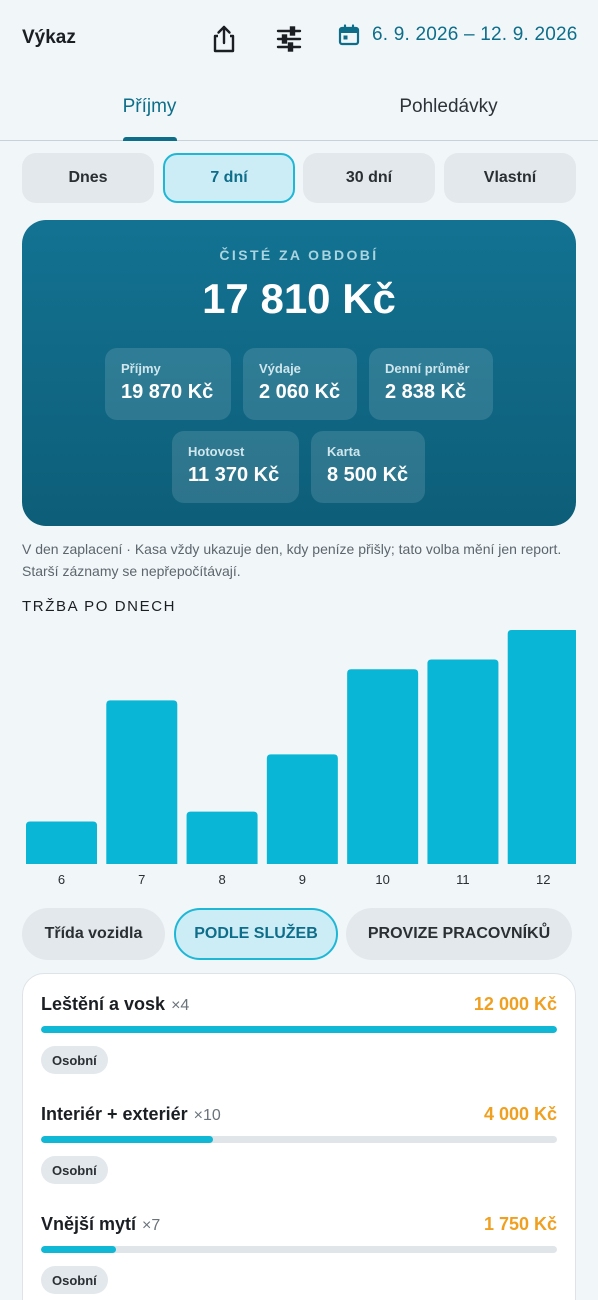 This screenshot has height=1300, width=598. I want to click on stat-value: 2 838 Kč, so click(426, 392).